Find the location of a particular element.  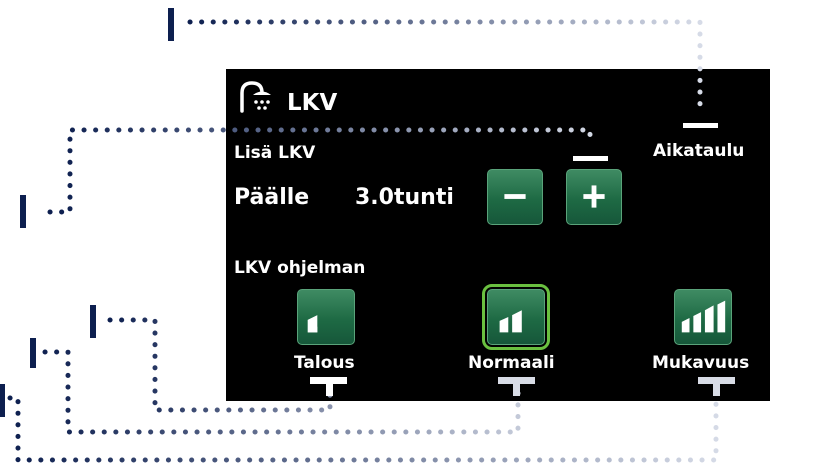

signal-3-bars-icon is located at coordinates (703, 316).